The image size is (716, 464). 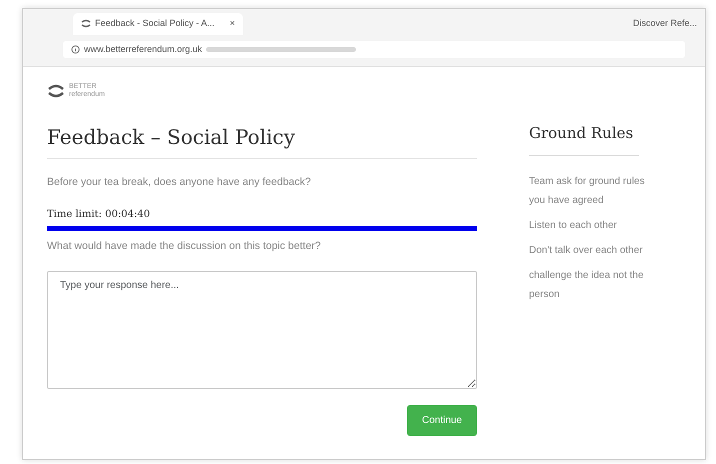 I want to click on url-text: www.betterreferendum.org.uk, so click(x=143, y=49).